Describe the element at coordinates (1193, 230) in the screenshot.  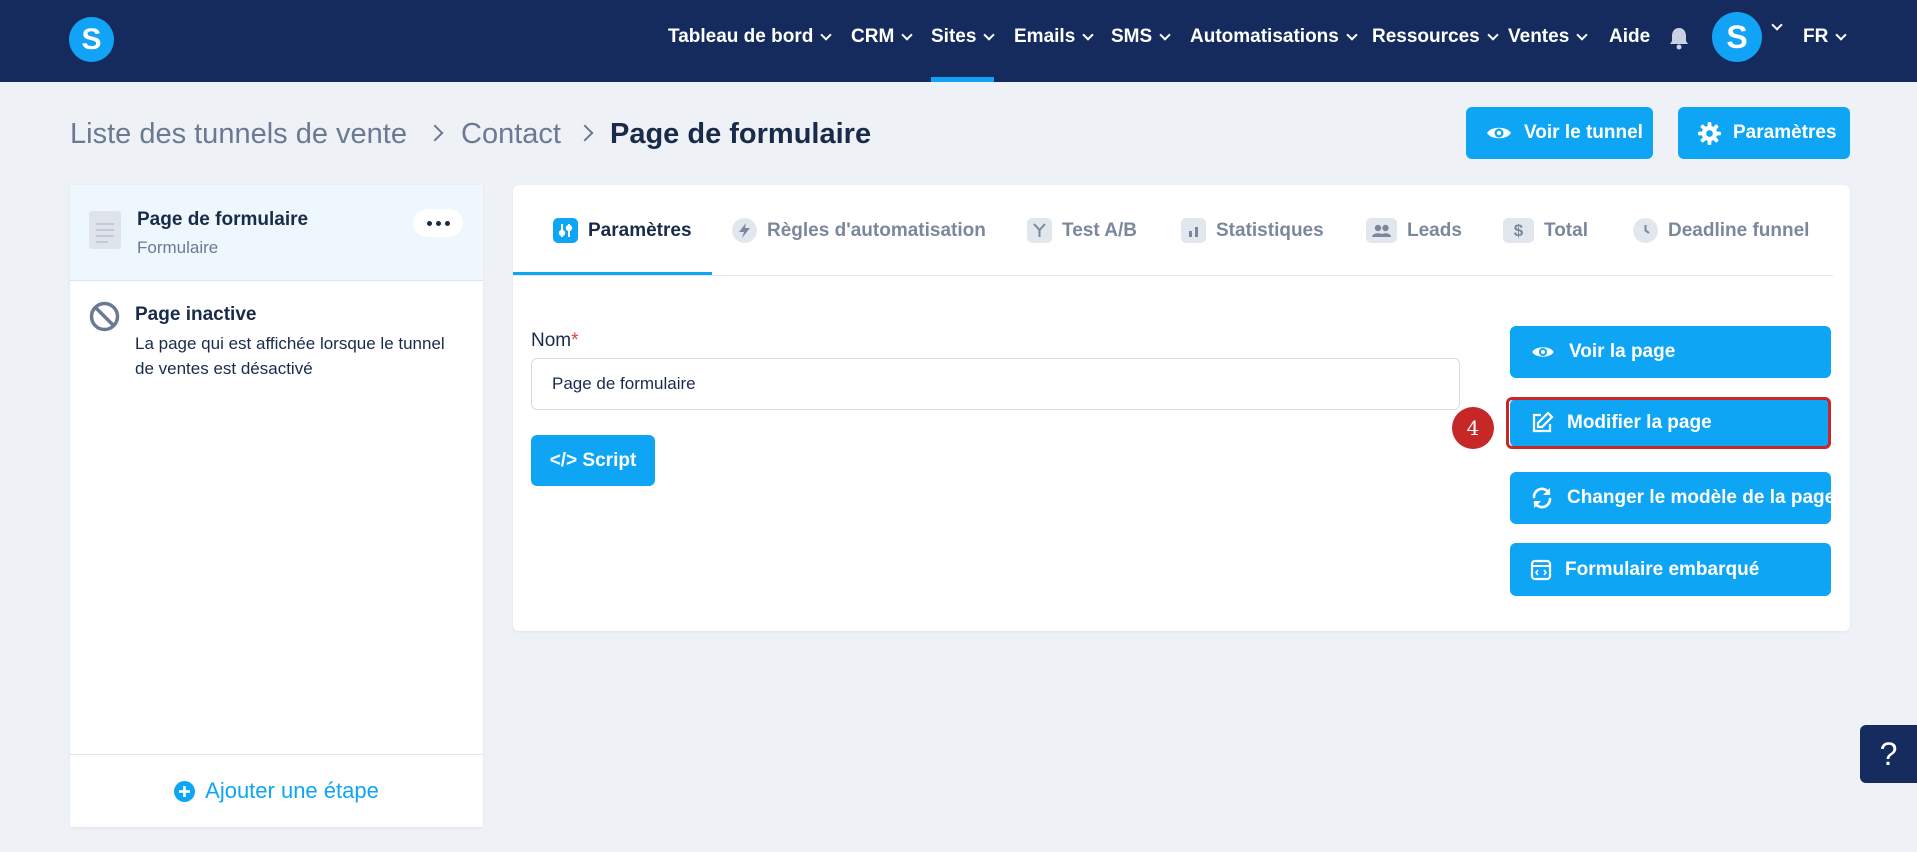
I see `bar-chart-icon` at that location.